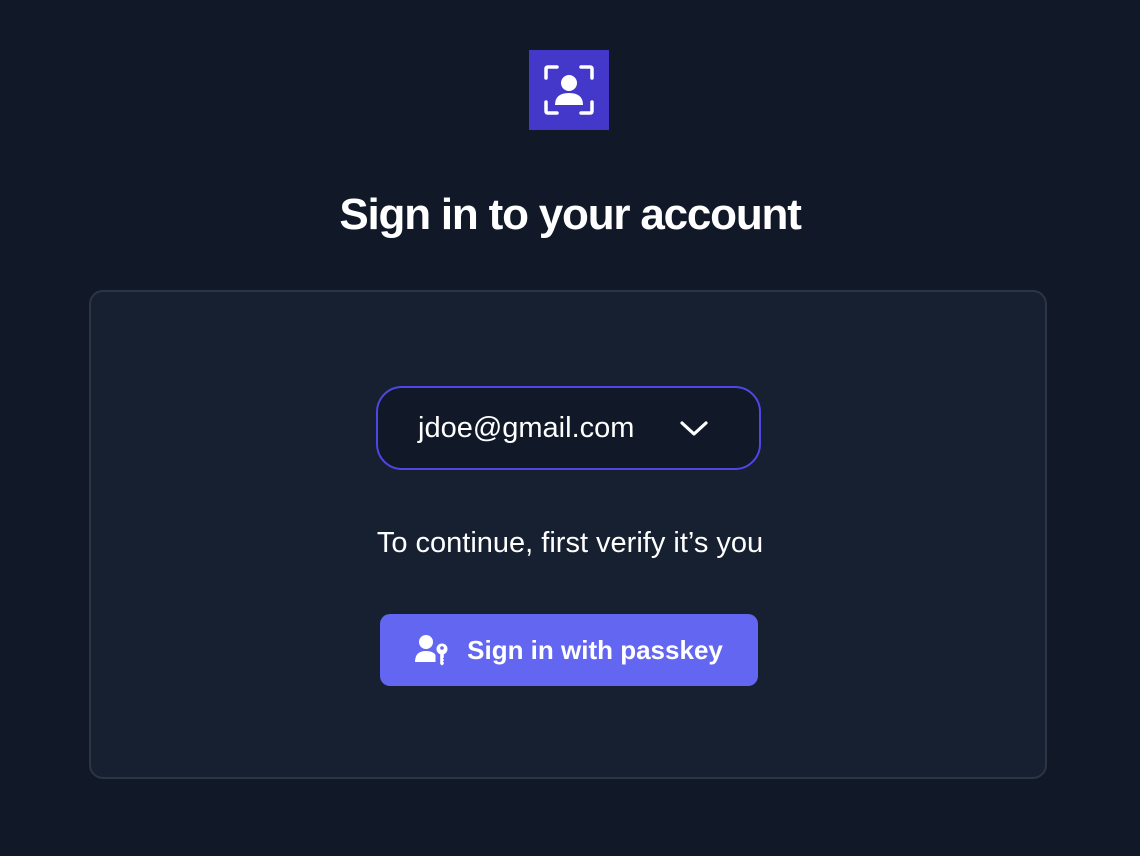 Image resolution: width=1140 pixels, height=856 pixels. What do you see at coordinates (570, 214) in the screenshot?
I see `page-title: Sign in to your account` at bounding box center [570, 214].